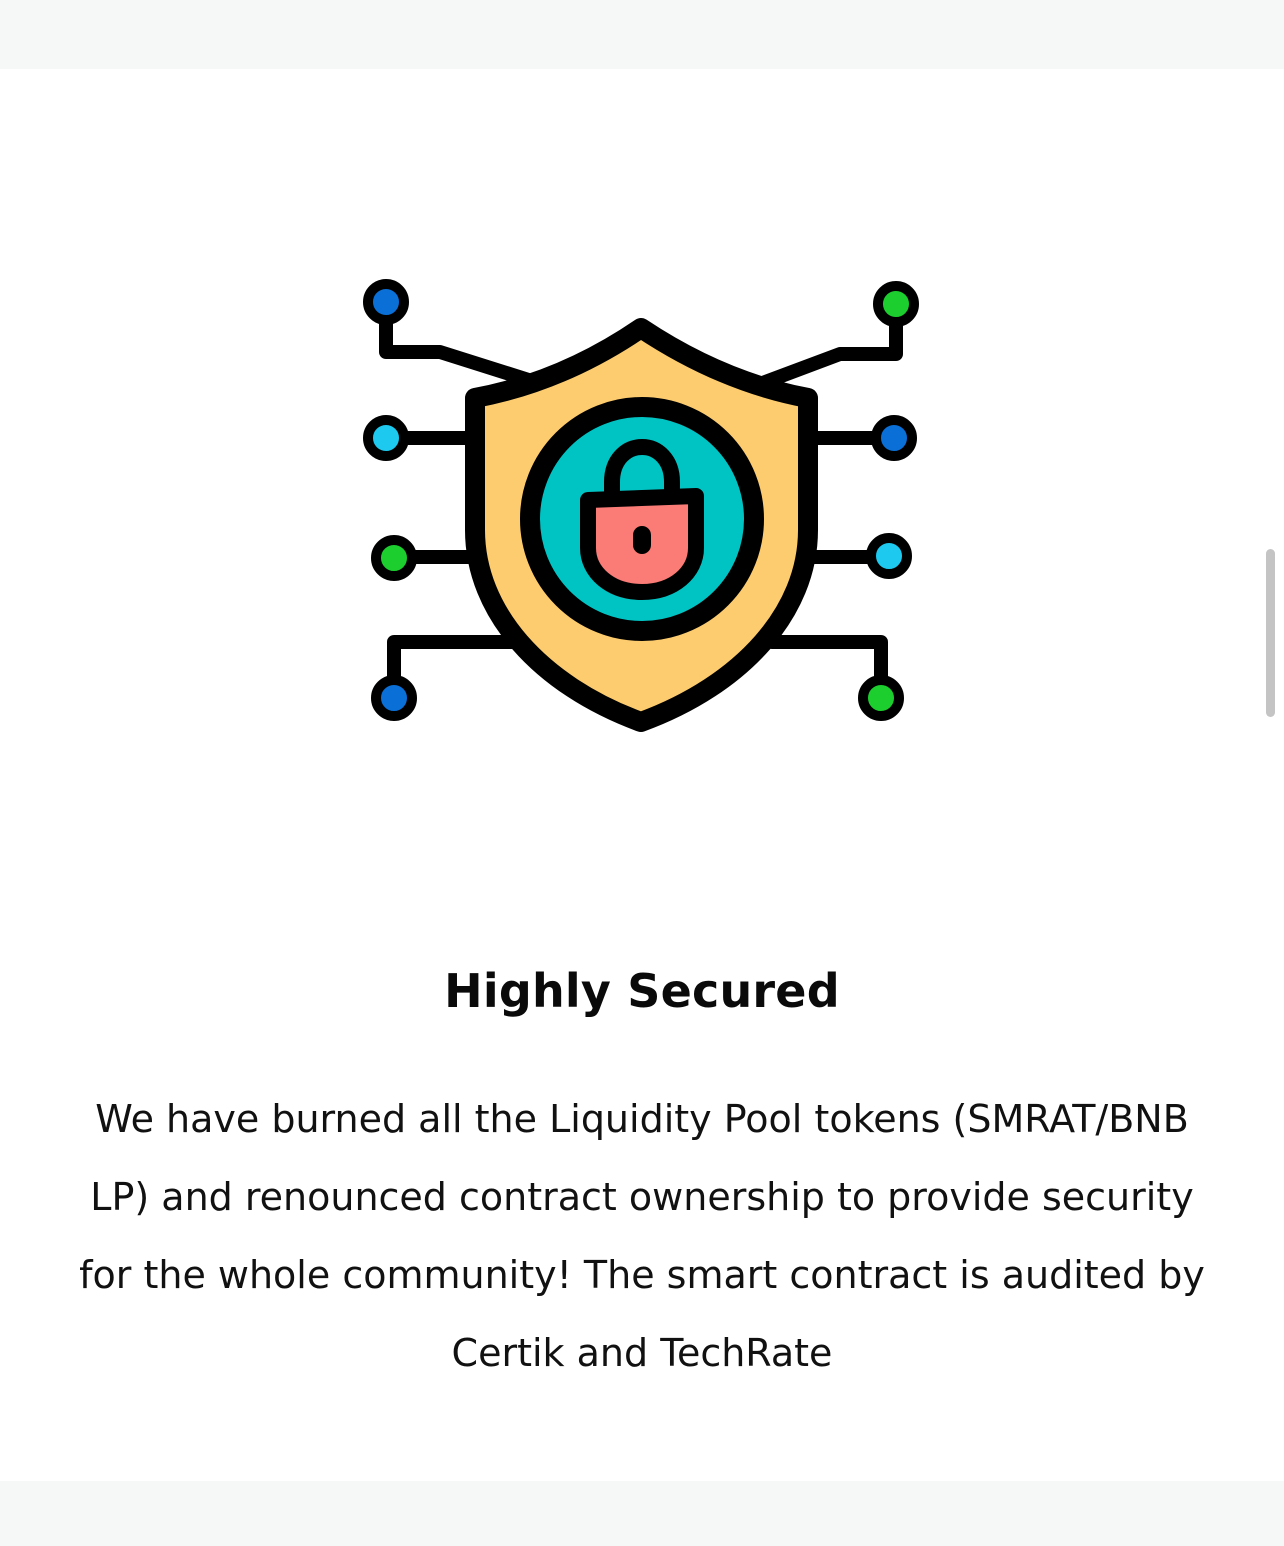 Image resolution: width=1284 pixels, height=1546 pixels. I want to click on keyhole, so click(642, 540).